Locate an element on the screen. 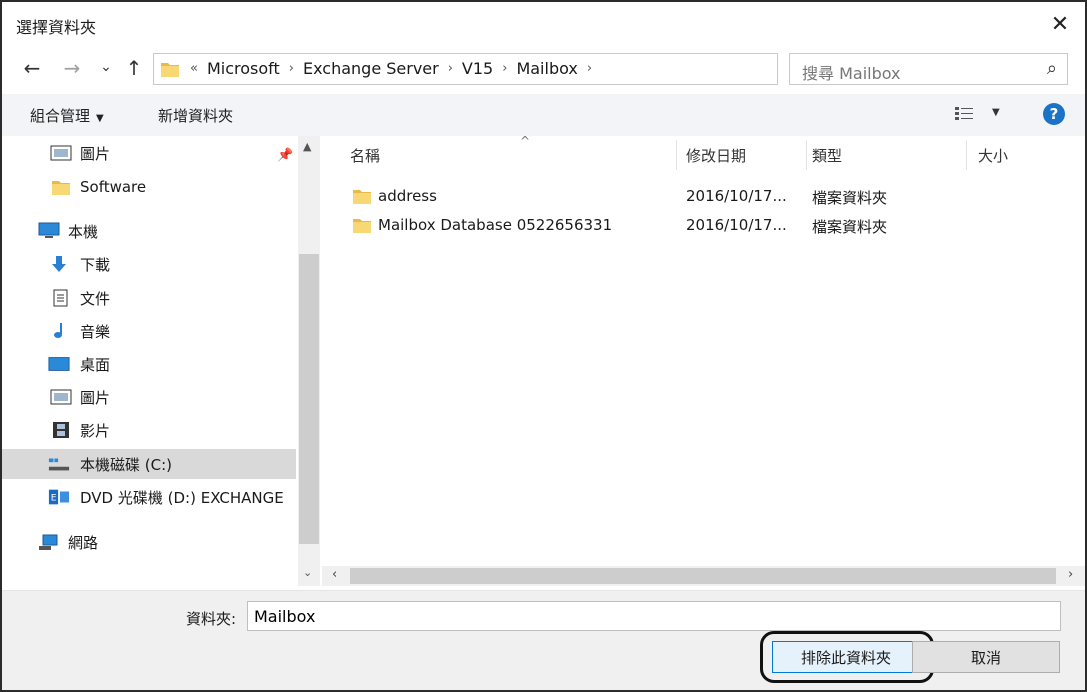  sidebar-item-label: DVD 光碟機 (D:) EXCHANGE is located at coordinates (182, 497).